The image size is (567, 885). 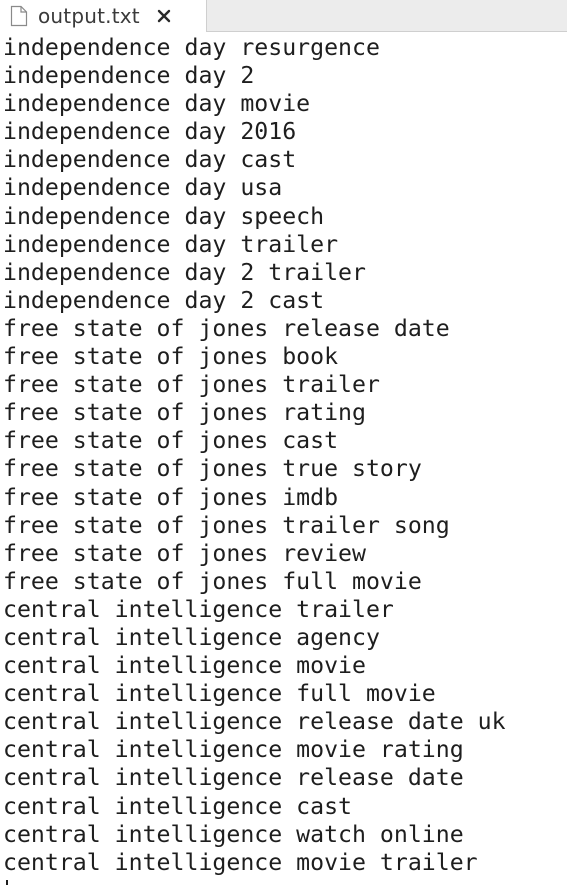 I want to click on tab-output-txt: output.txt, so click(x=103, y=16).